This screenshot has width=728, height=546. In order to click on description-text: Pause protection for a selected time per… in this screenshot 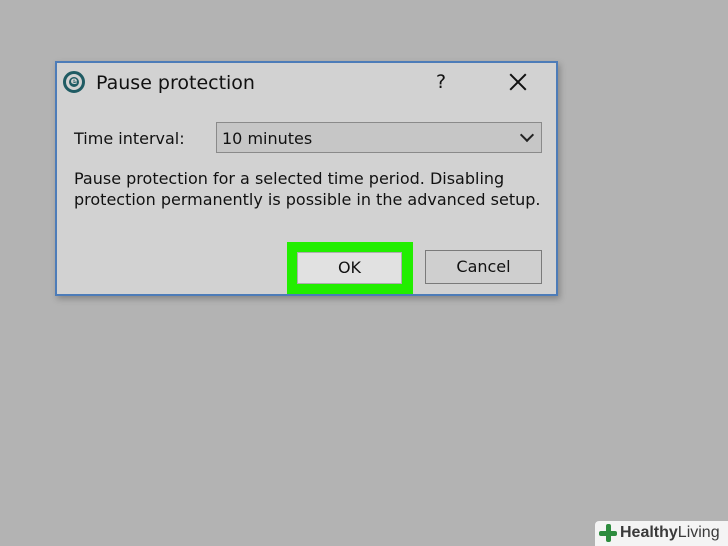, I will do `click(309, 189)`.